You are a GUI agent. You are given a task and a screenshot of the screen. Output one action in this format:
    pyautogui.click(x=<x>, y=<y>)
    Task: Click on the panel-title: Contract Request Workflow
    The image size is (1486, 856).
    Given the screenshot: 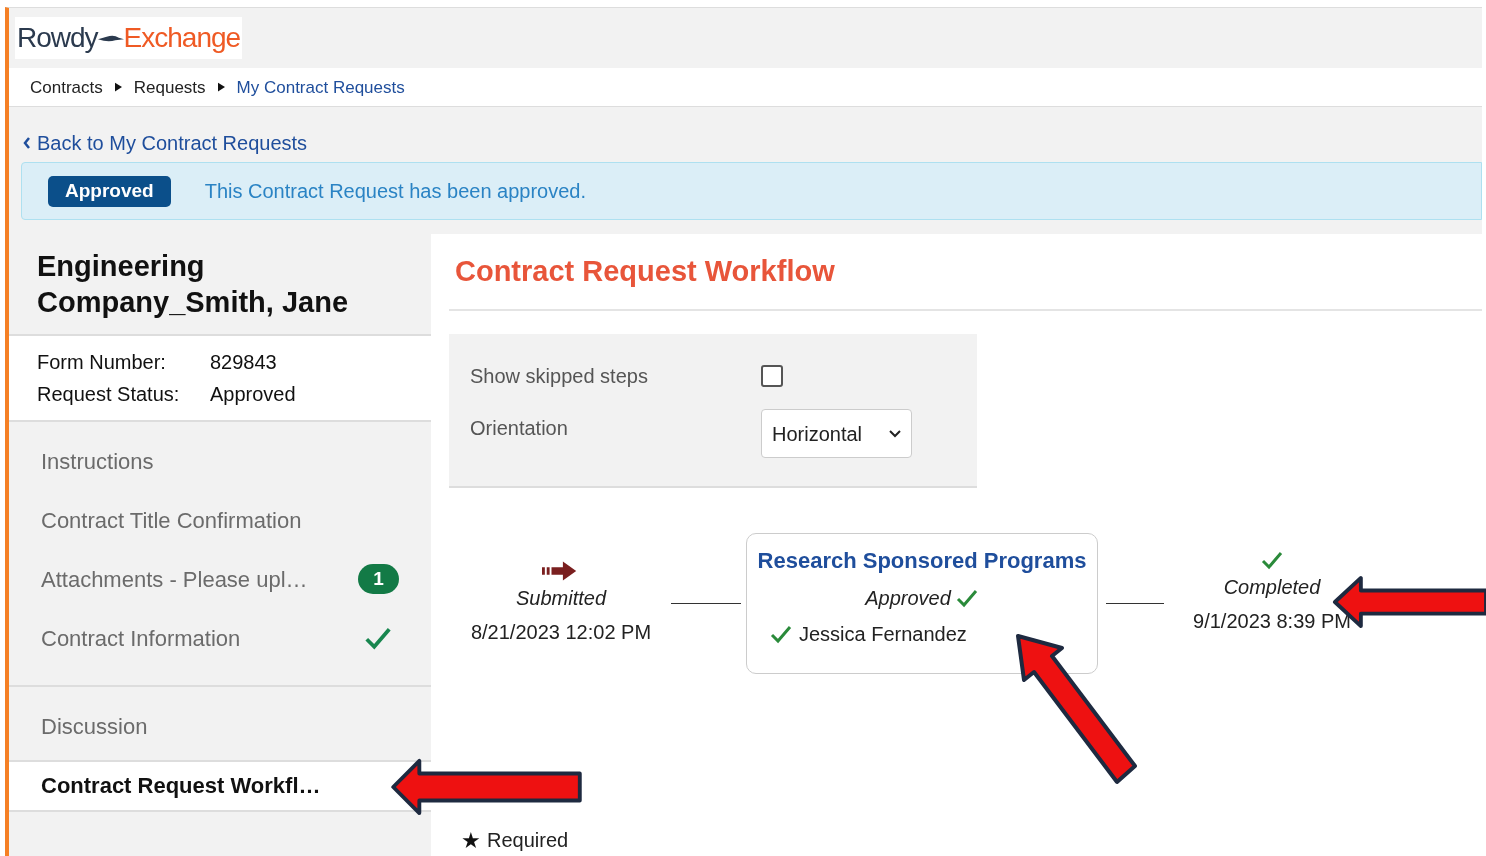 What is the action you would take?
    pyautogui.click(x=645, y=271)
    